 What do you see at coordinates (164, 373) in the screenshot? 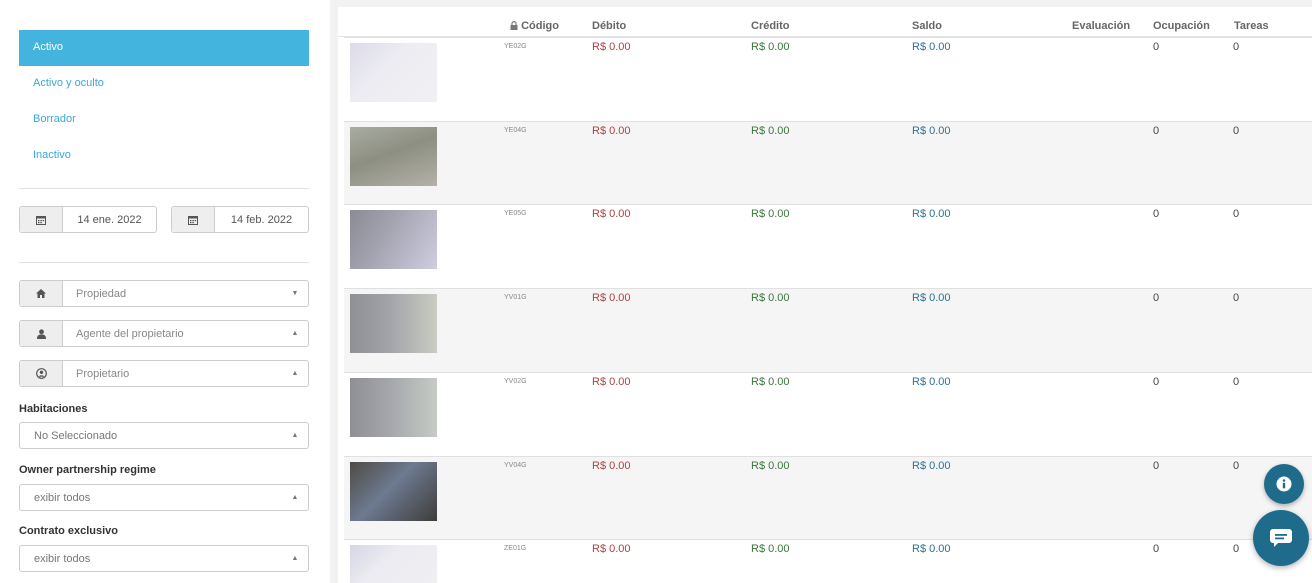
I see `owner-select: Propietario ▲` at bounding box center [164, 373].